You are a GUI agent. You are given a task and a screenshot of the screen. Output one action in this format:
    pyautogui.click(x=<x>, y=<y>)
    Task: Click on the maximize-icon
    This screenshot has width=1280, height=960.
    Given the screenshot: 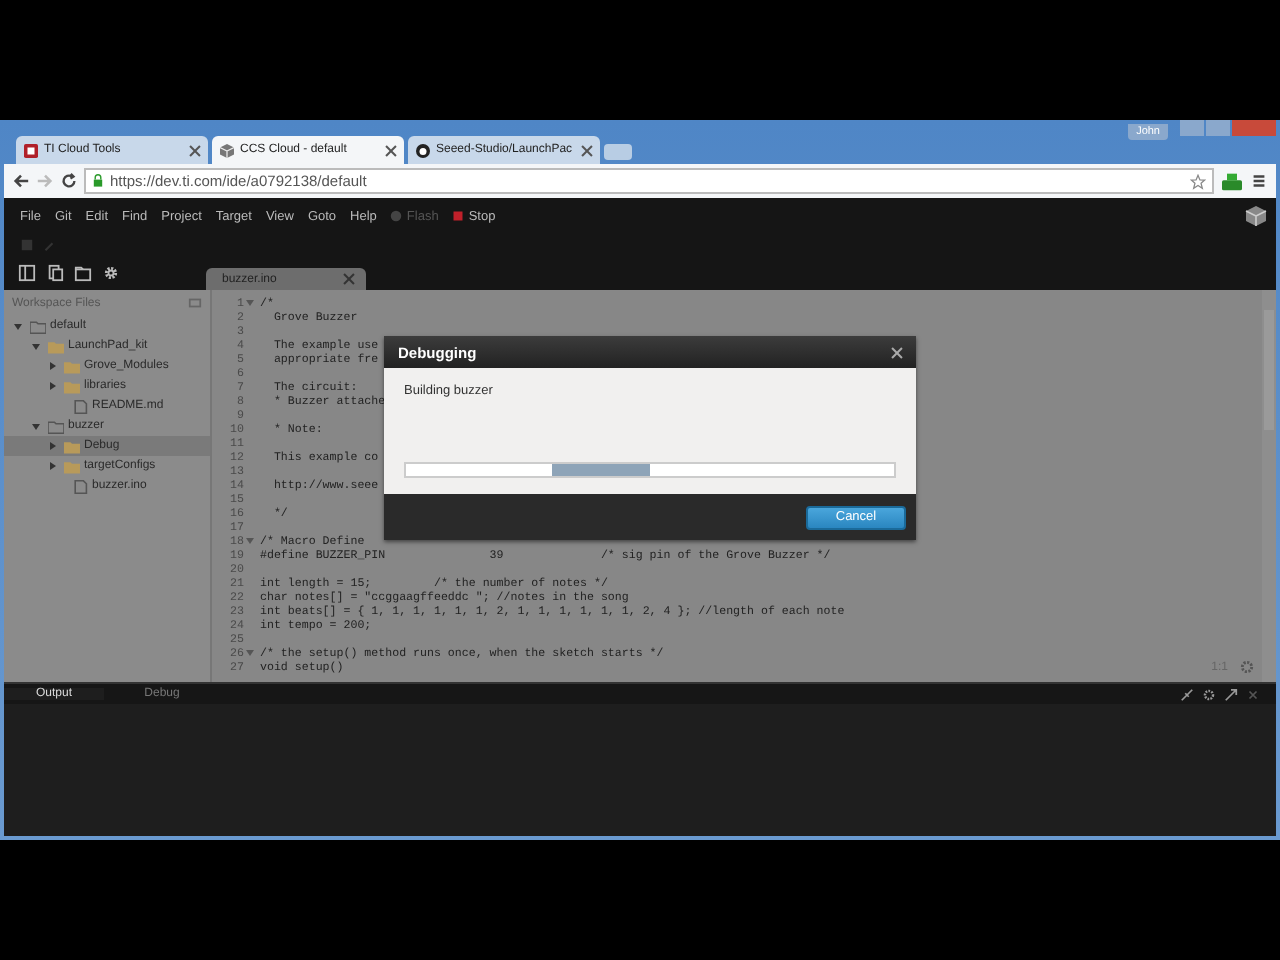 What is the action you would take?
    pyautogui.click(x=1231, y=694)
    